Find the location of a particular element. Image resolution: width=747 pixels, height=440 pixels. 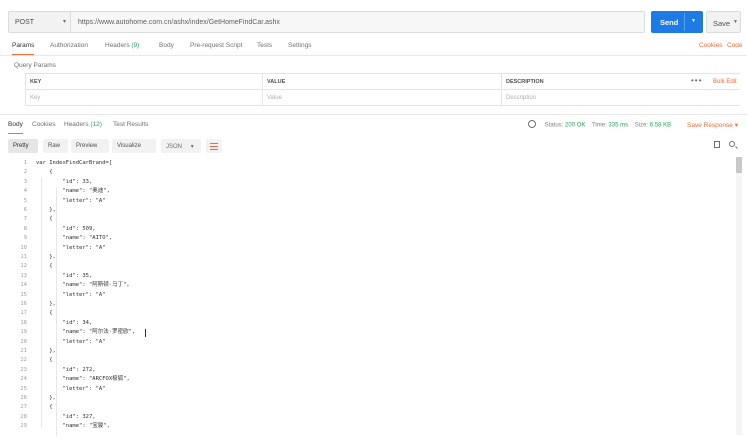

code-line: 17 { is located at coordinates (370, 313).